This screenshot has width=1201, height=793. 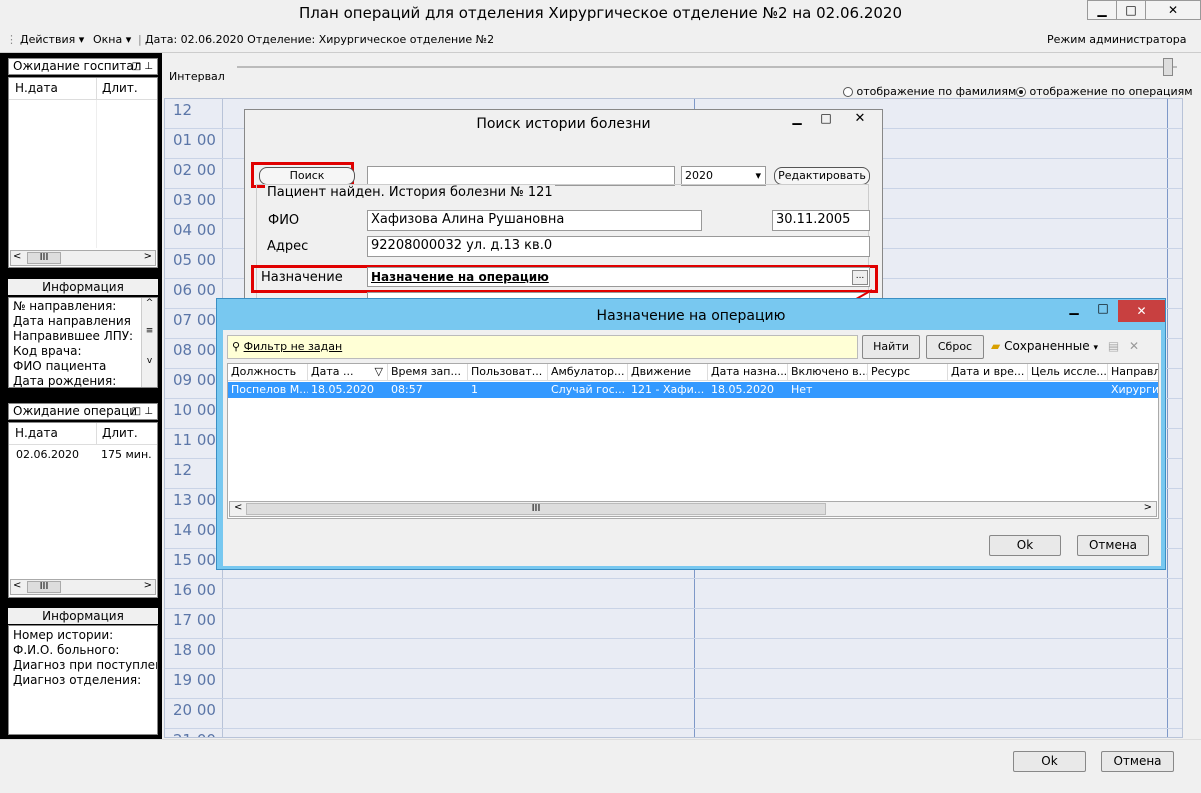 I want to click on save-icon: ▤, so click(x=1113, y=346).